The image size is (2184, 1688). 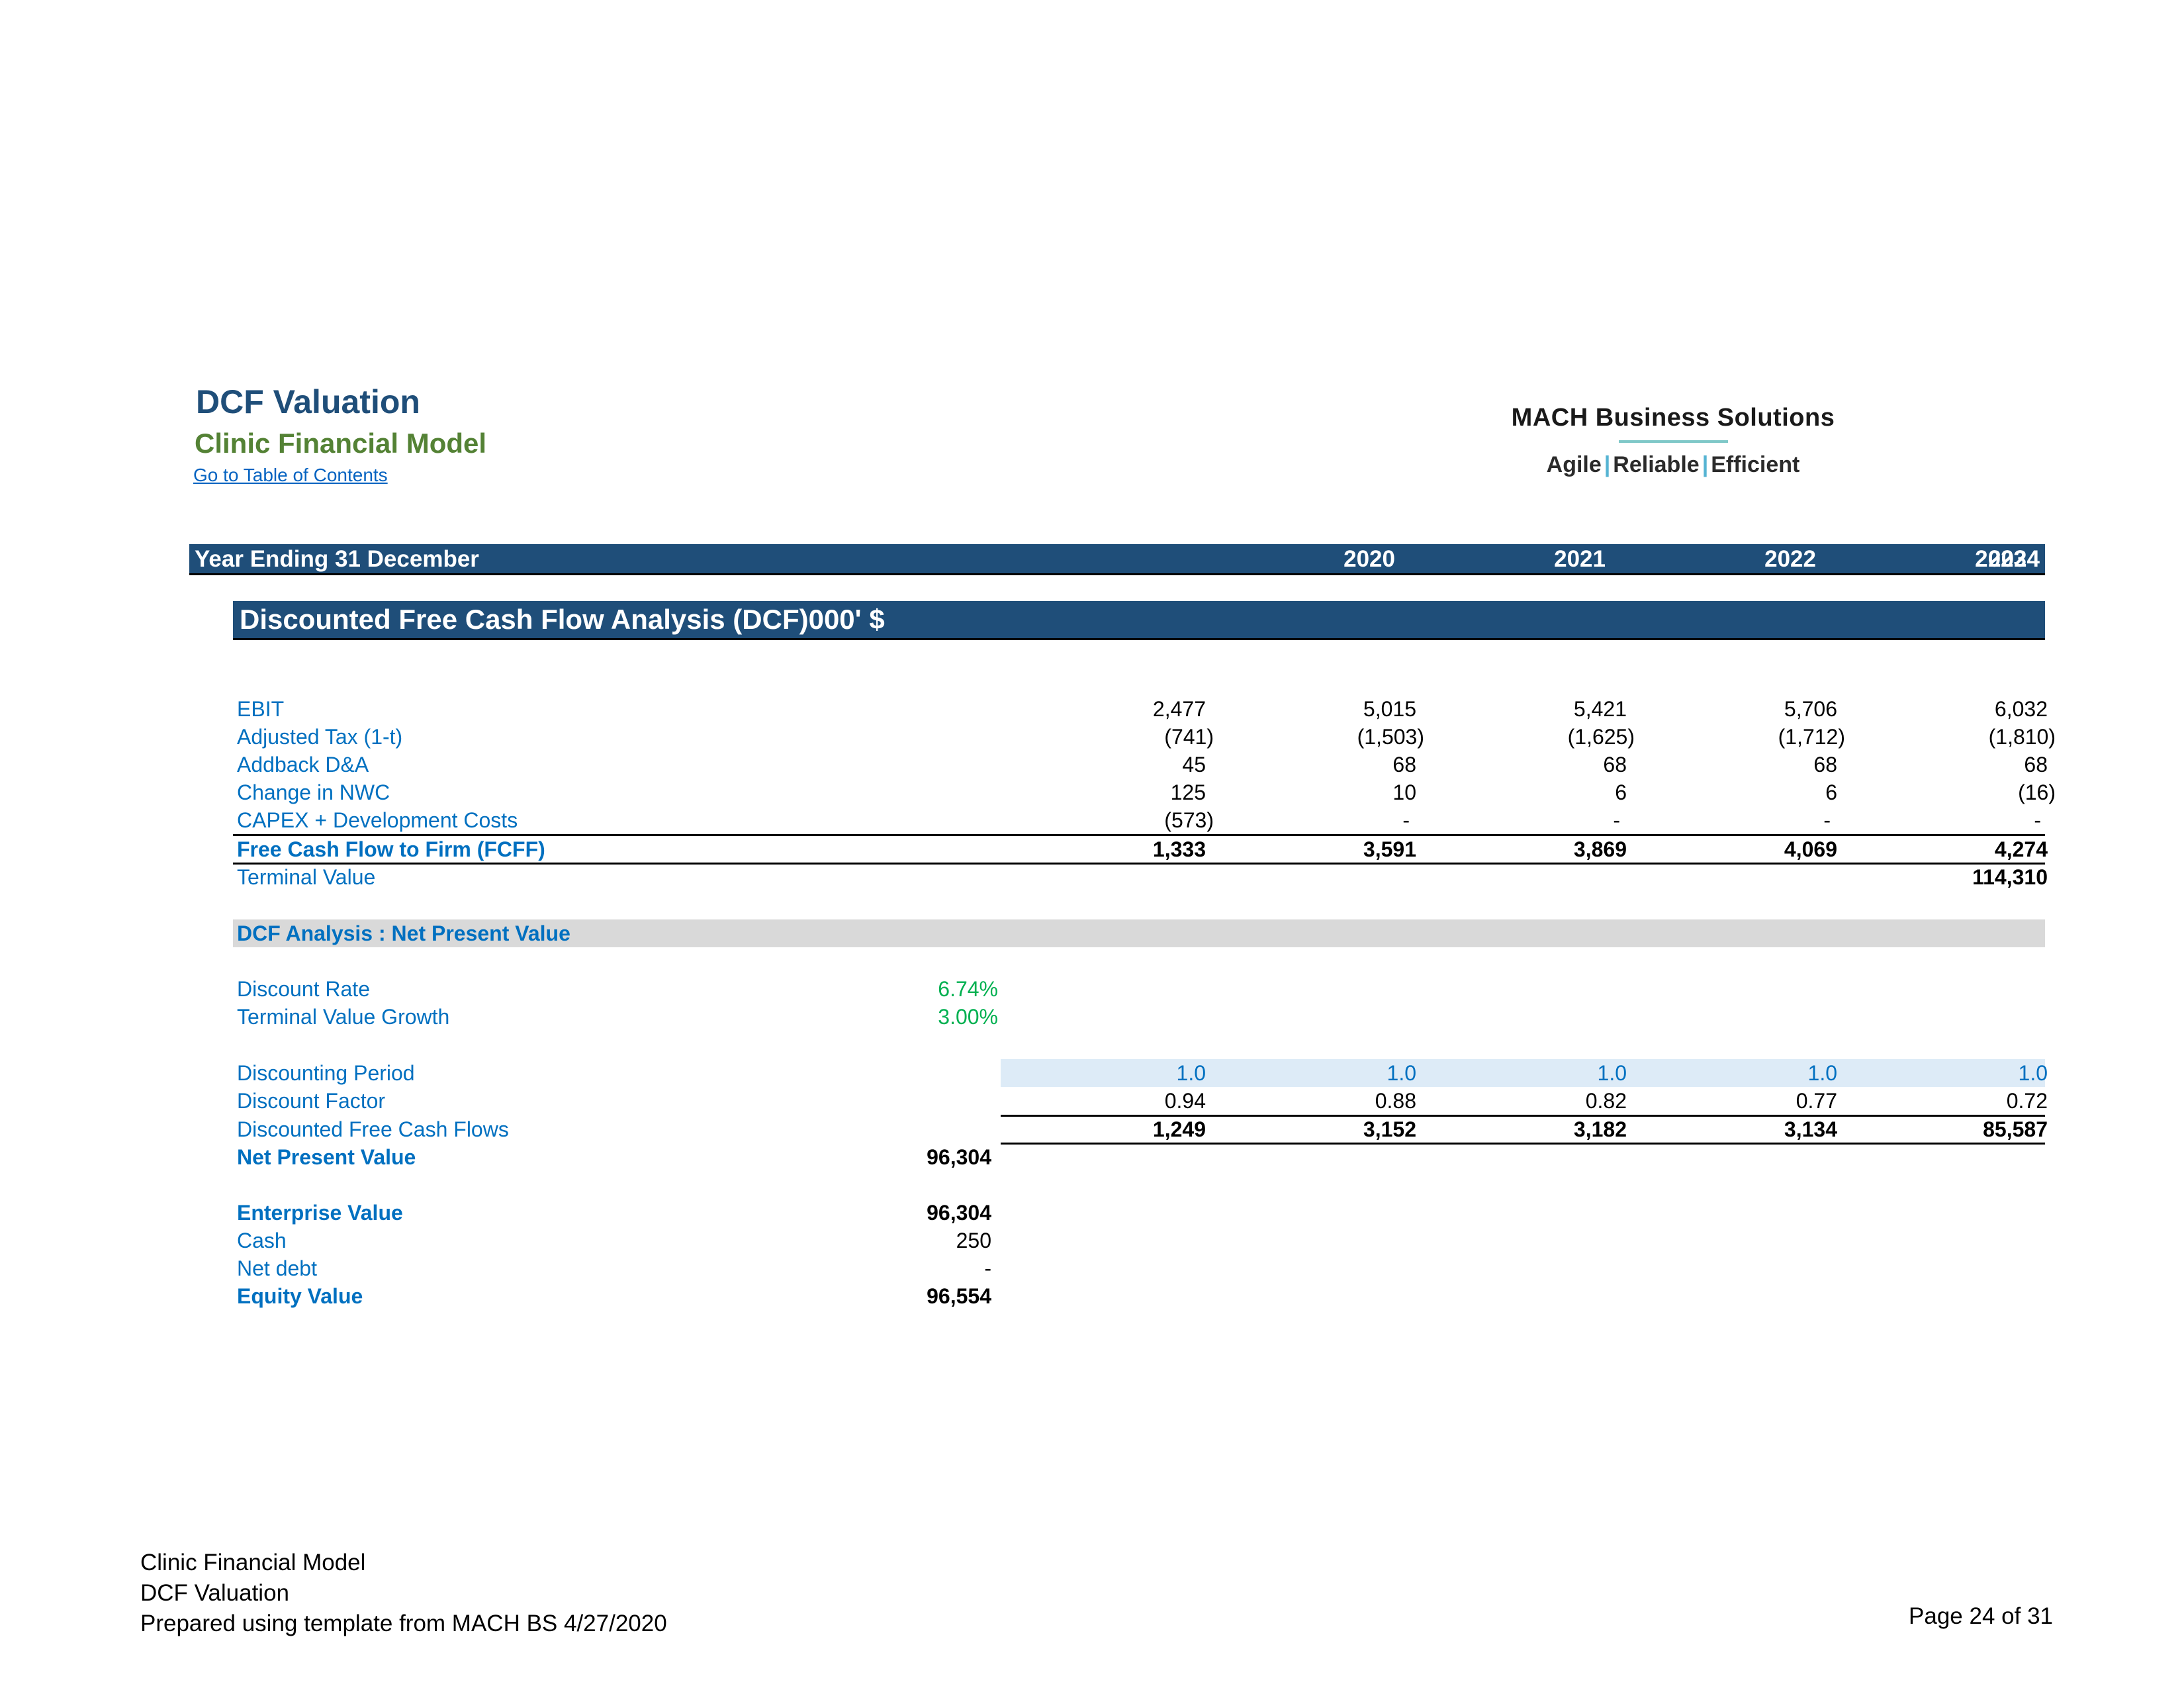 I want to click on dcf-2020: 1,249, so click(x=1179, y=1129).